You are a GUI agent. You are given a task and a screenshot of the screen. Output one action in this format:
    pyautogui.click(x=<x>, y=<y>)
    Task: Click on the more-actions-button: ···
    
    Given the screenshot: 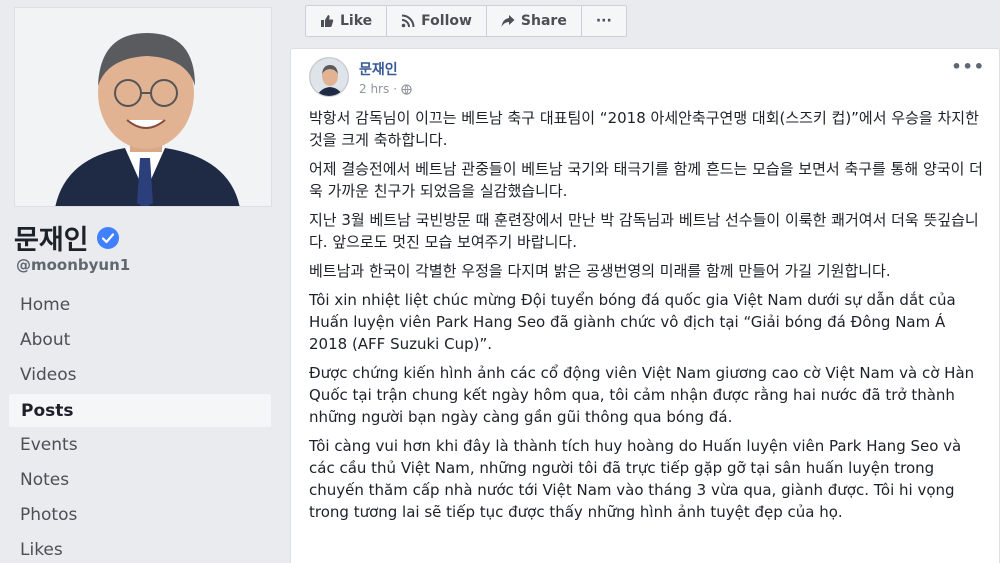 What is the action you would take?
    pyautogui.click(x=604, y=21)
    